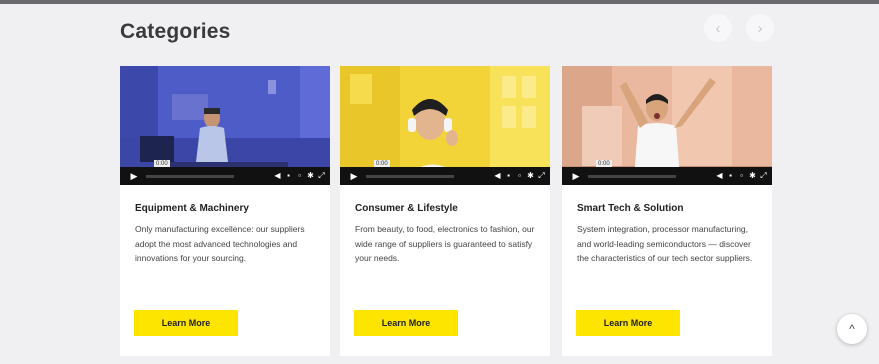 The height and width of the screenshot is (364, 879). I want to click on carousel-next-button: ›, so click(760, 28).